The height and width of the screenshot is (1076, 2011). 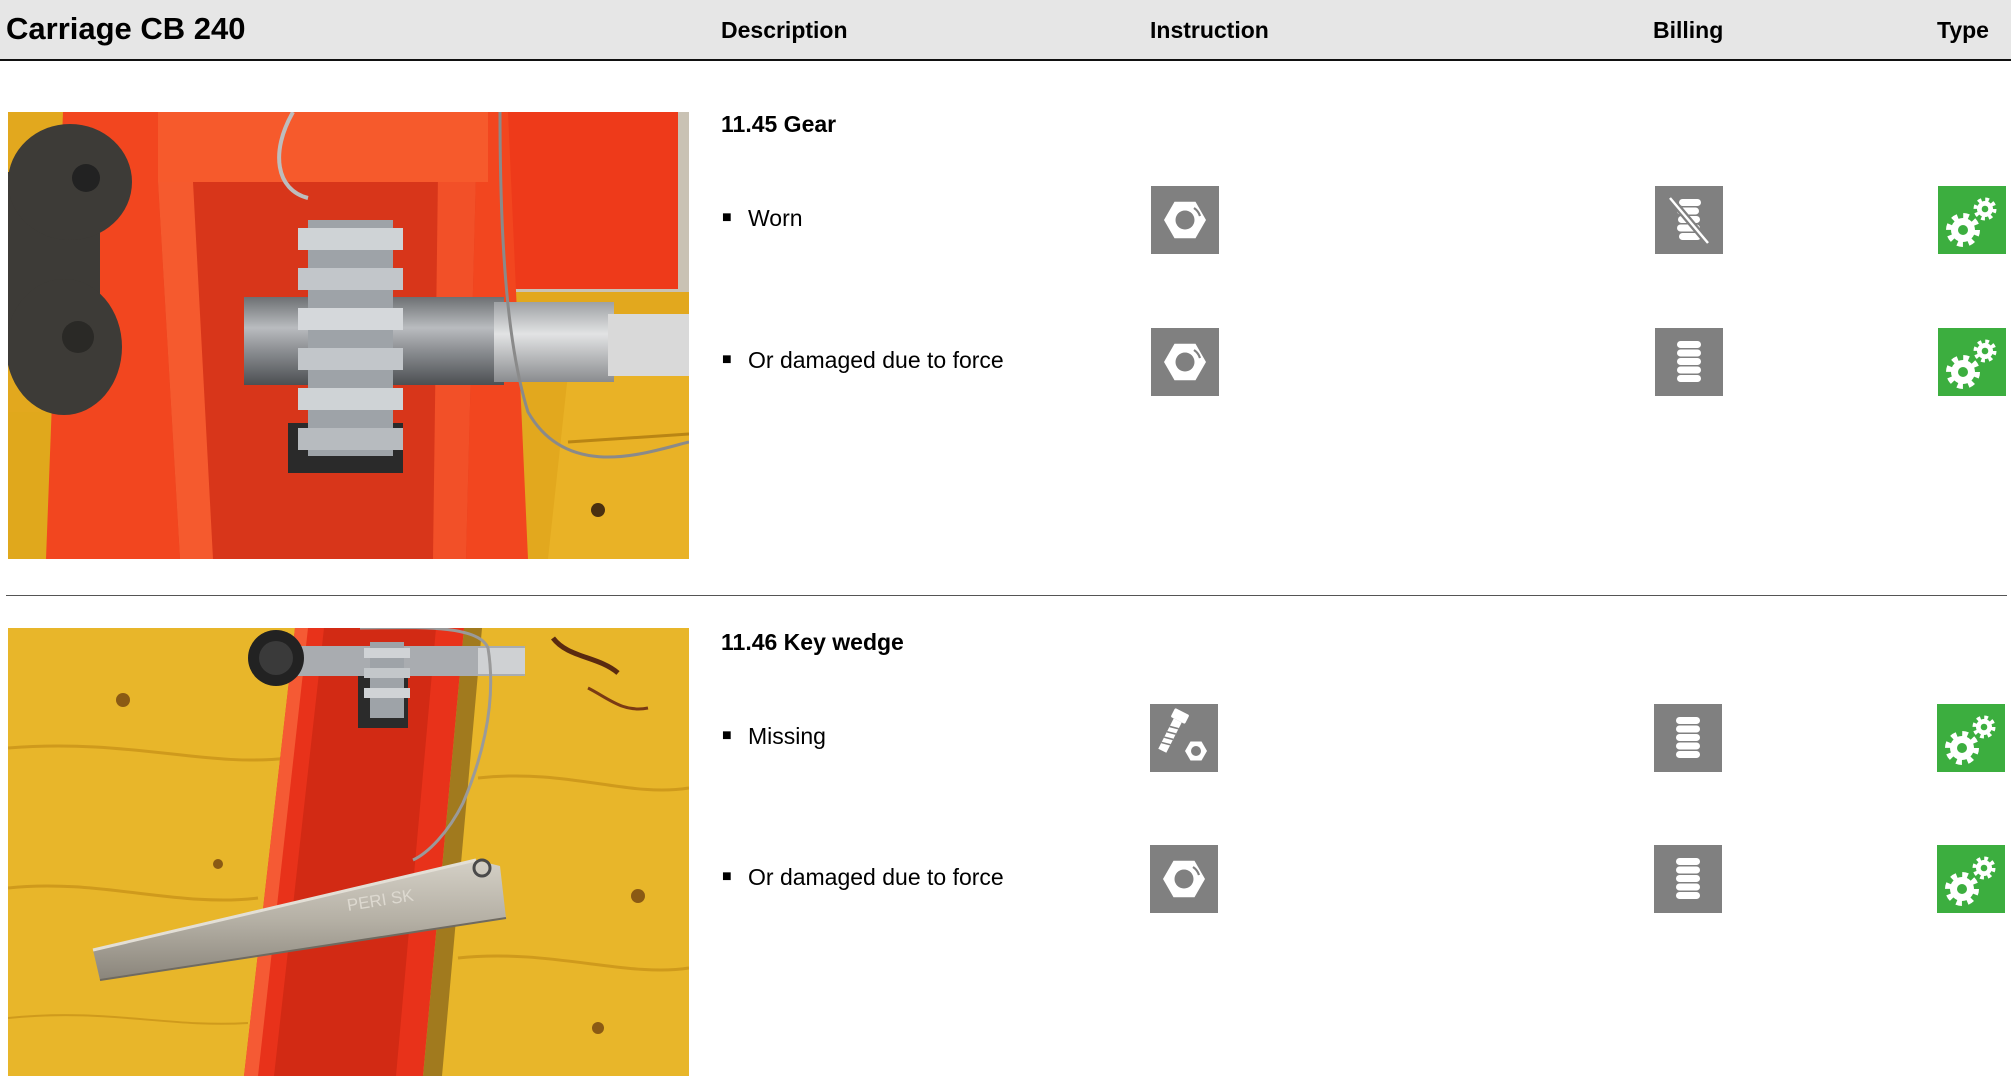 I want to click on gear-photo, so click(x=348, y=335).